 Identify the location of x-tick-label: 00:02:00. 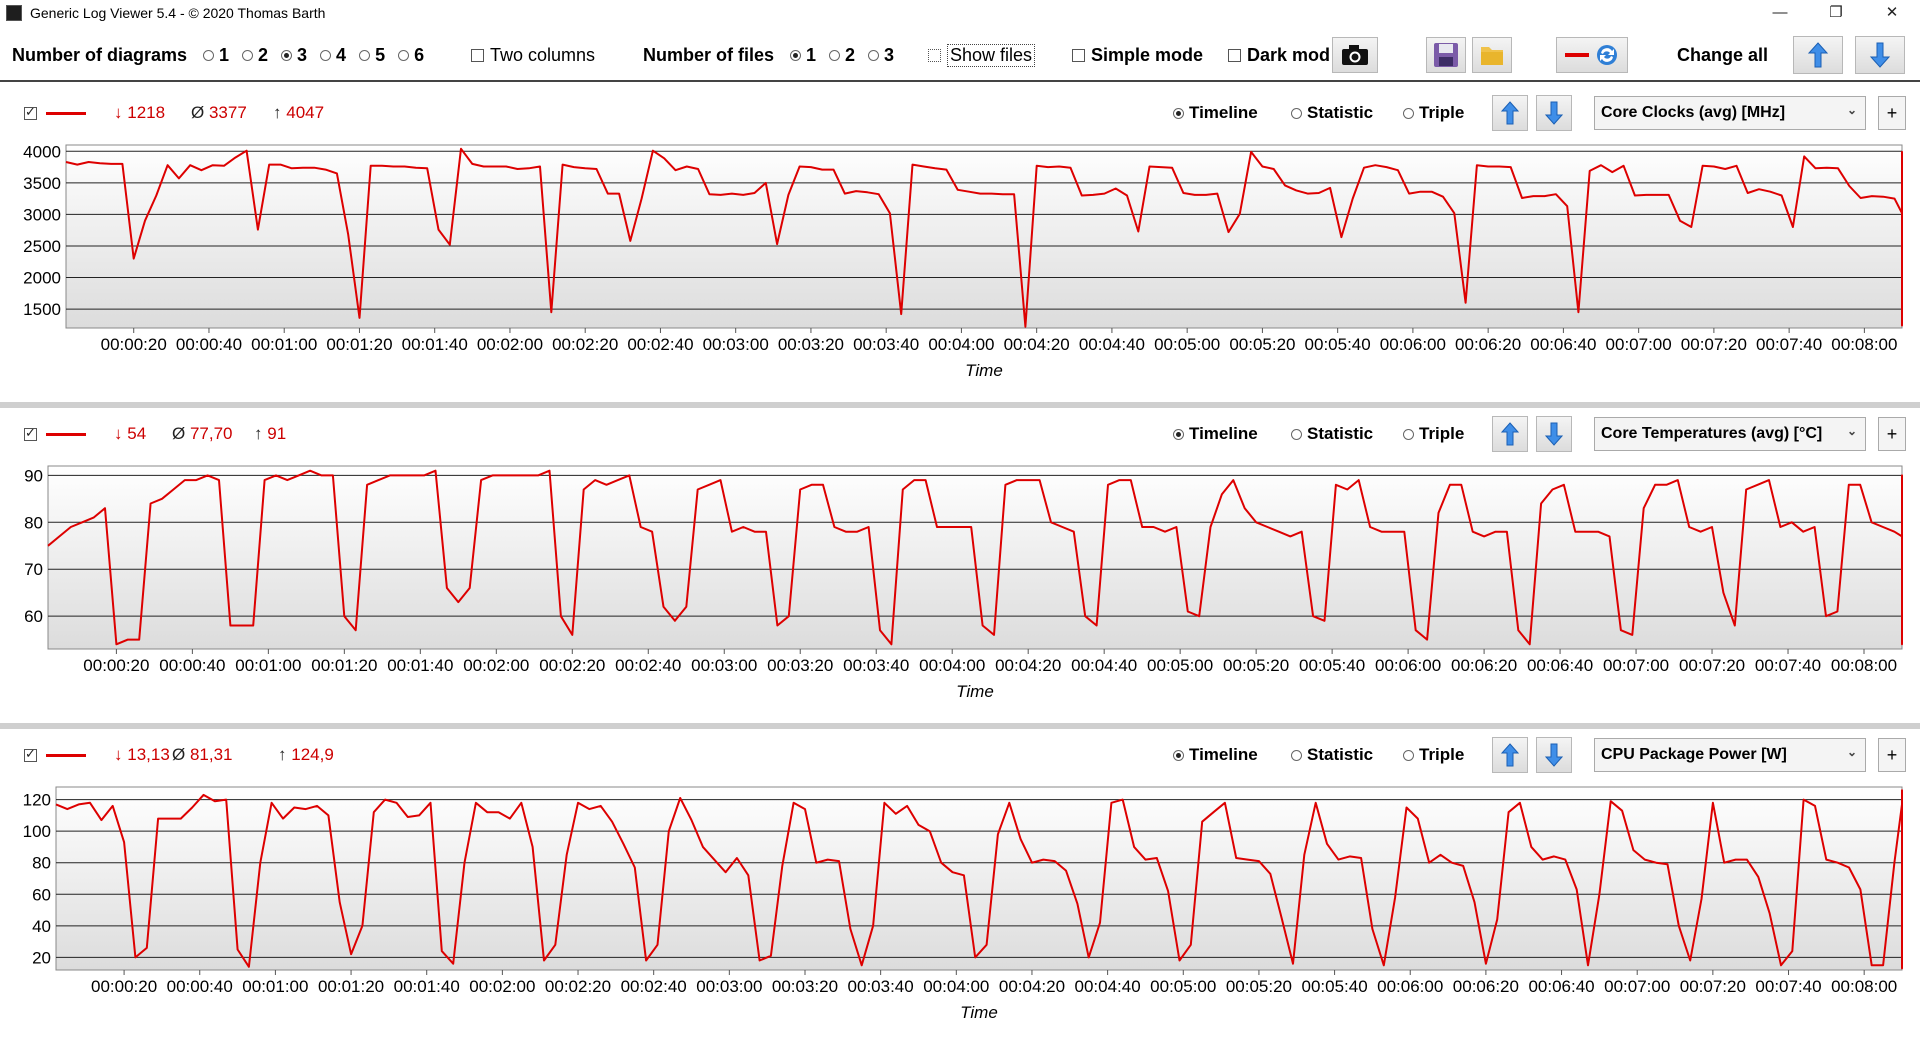
(496, 665).